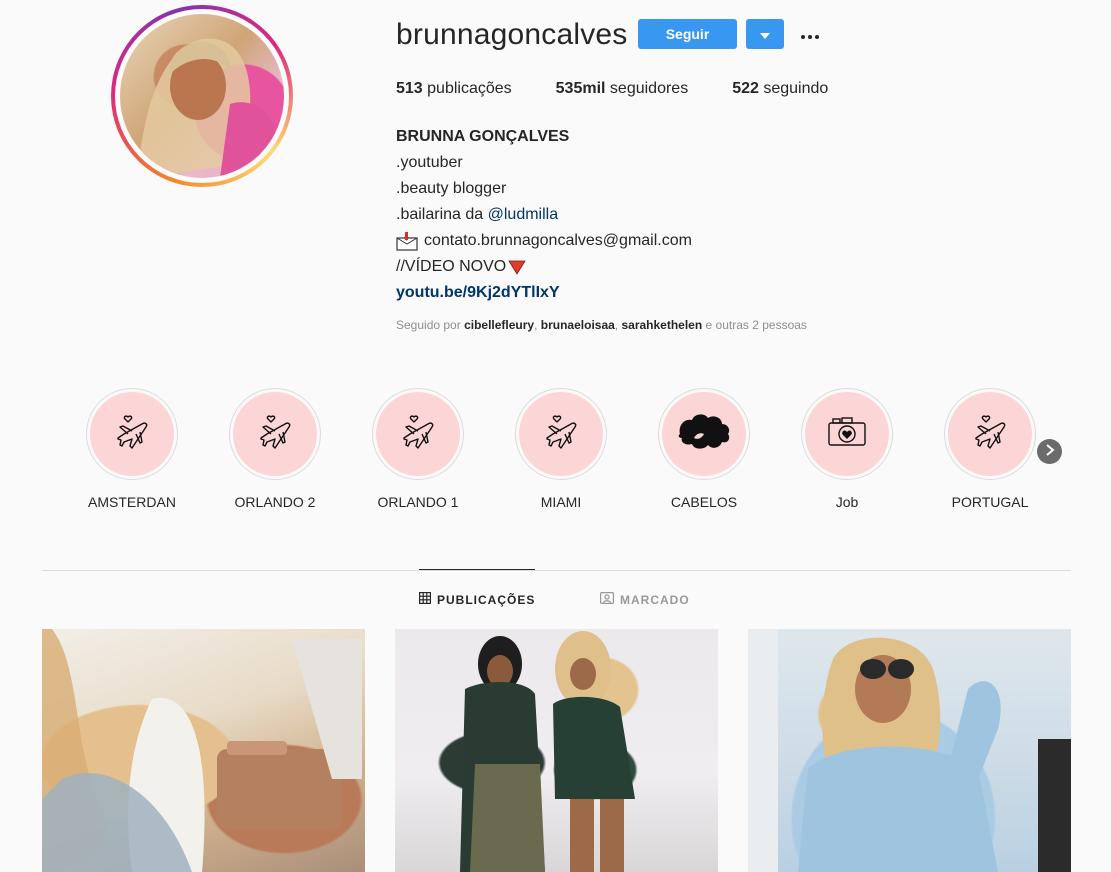  What do you see at coordinates (754, 325) in the screenshot?
I see `followed-by-suffix: e outras 2 pessoas` at bounding box center [754, 325].